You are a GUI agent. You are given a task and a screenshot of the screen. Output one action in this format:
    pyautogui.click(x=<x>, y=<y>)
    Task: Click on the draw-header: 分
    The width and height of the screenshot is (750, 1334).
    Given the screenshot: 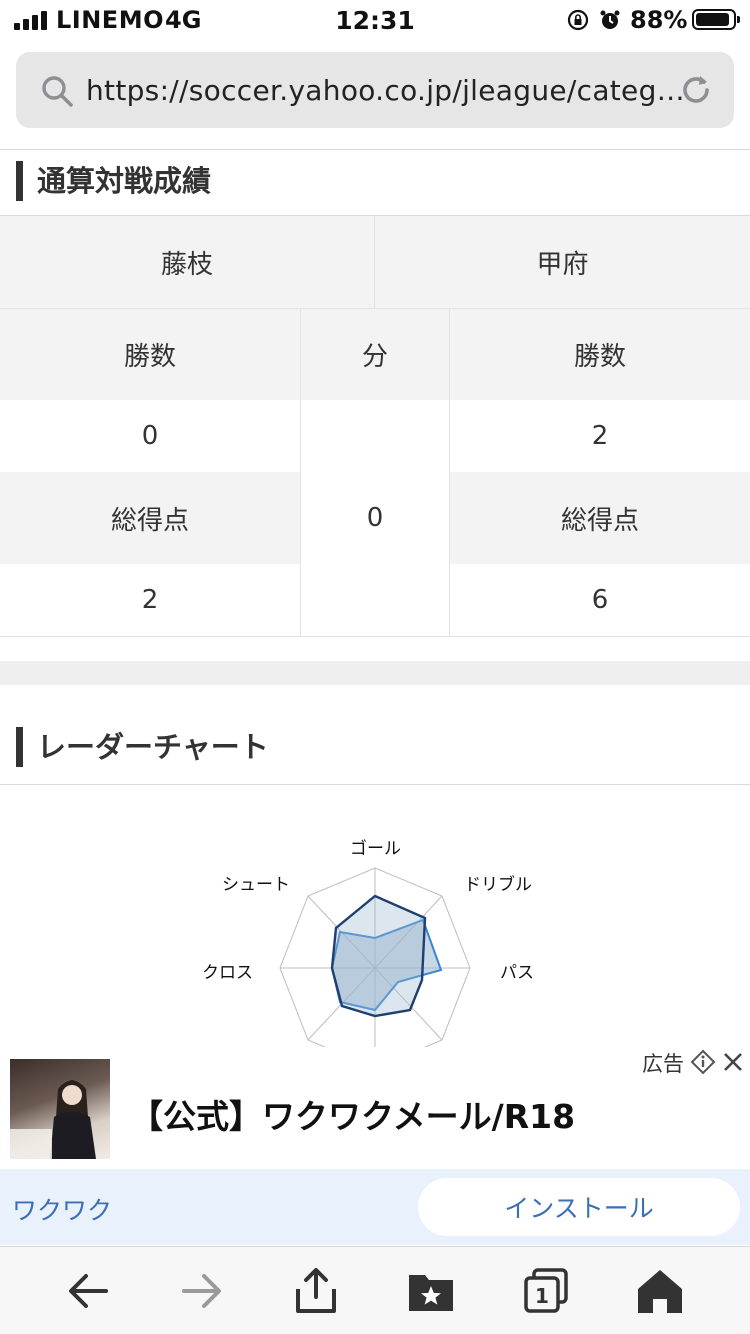 What is the action you would take?
    pyautogui.click(x=375, y=354)
    